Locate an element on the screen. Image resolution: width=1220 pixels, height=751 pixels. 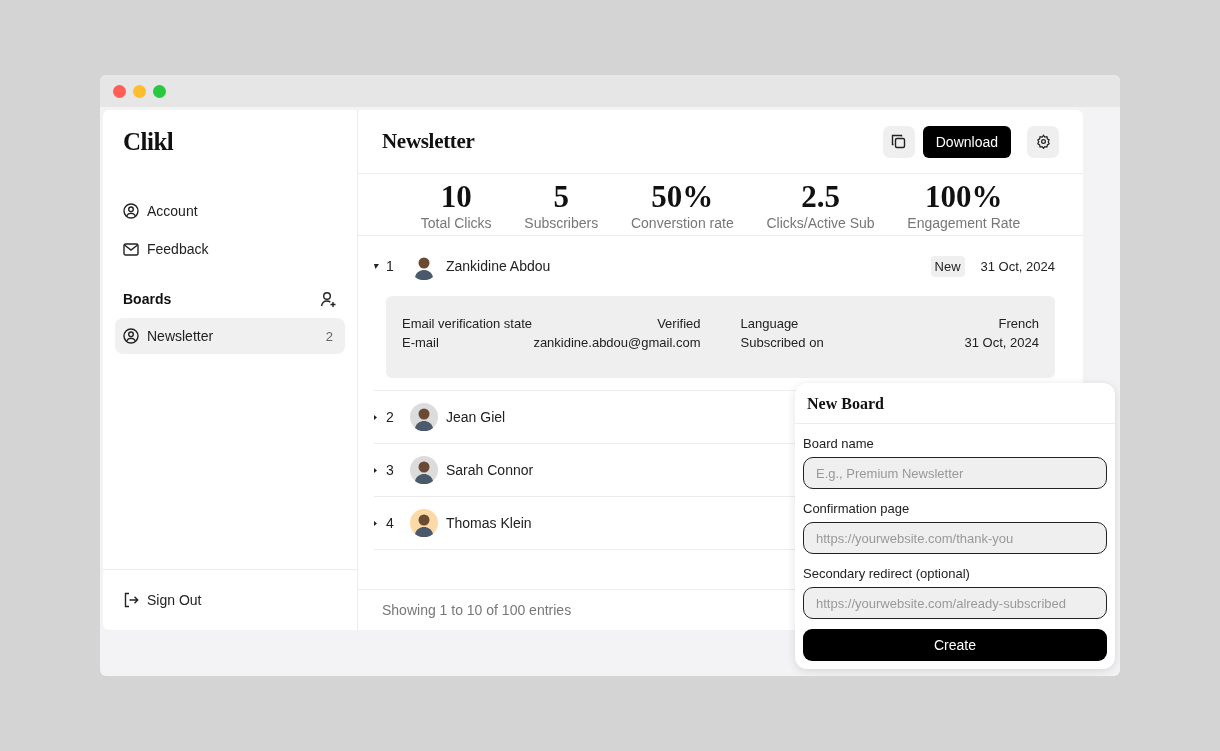
sidebar-item: Account is located at coordinates (230, 211).